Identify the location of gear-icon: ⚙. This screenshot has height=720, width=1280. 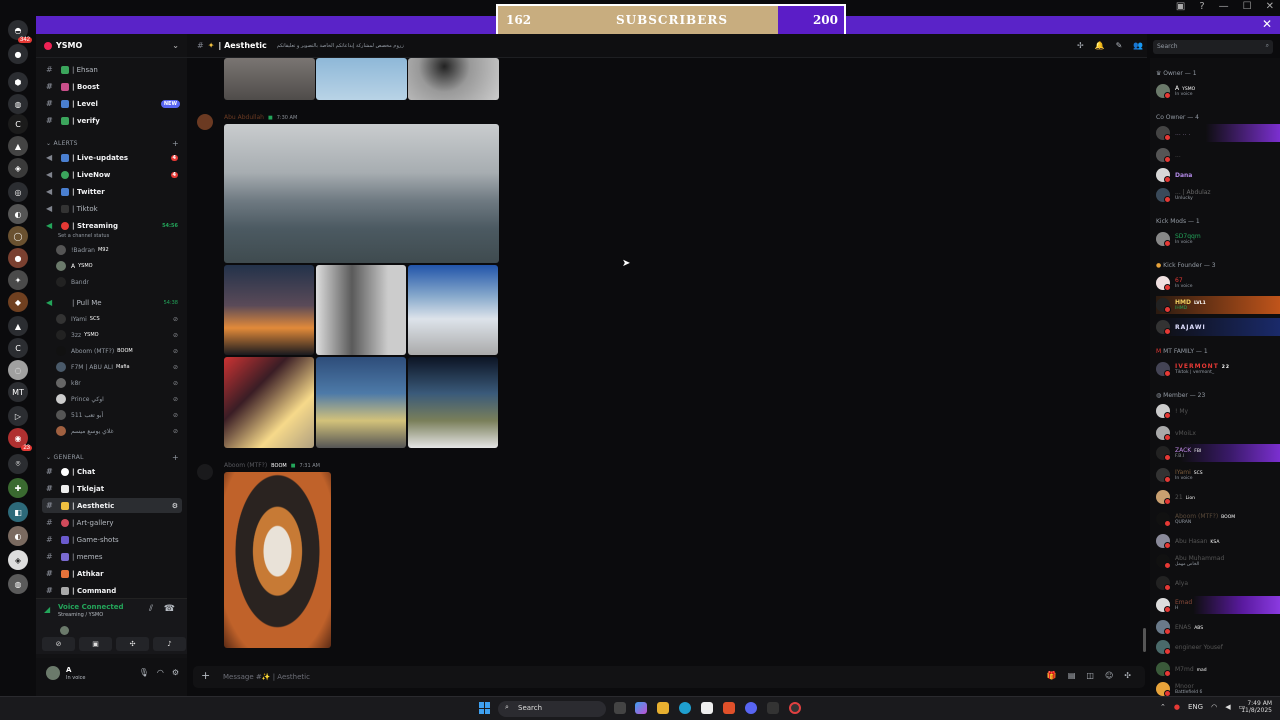
(175, 672).